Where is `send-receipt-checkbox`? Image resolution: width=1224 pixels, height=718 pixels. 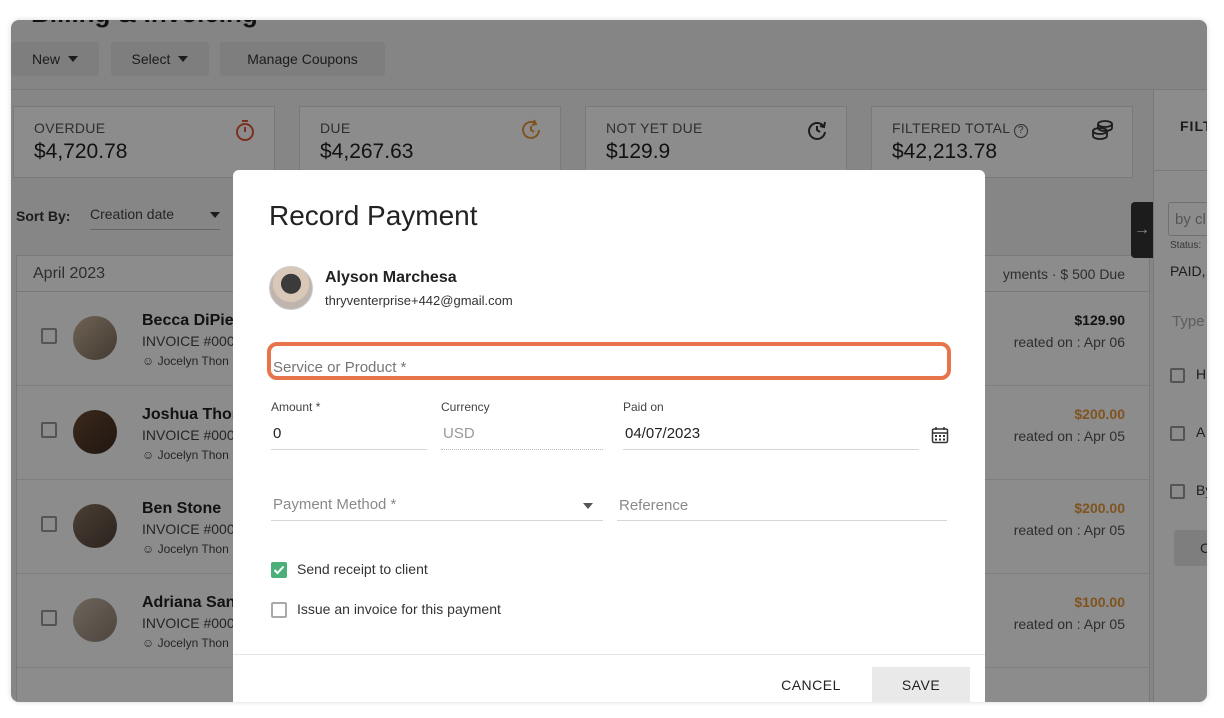 send-receipt-checkbox is located at coordinates (279, 570).